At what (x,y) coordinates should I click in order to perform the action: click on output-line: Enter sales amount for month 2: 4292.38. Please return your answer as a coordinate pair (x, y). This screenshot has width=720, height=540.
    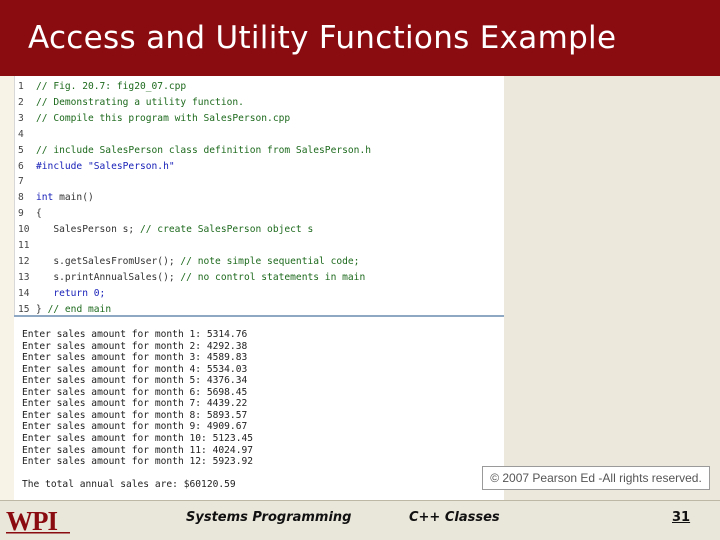
    Looking at the image, I should click on (135, 346).